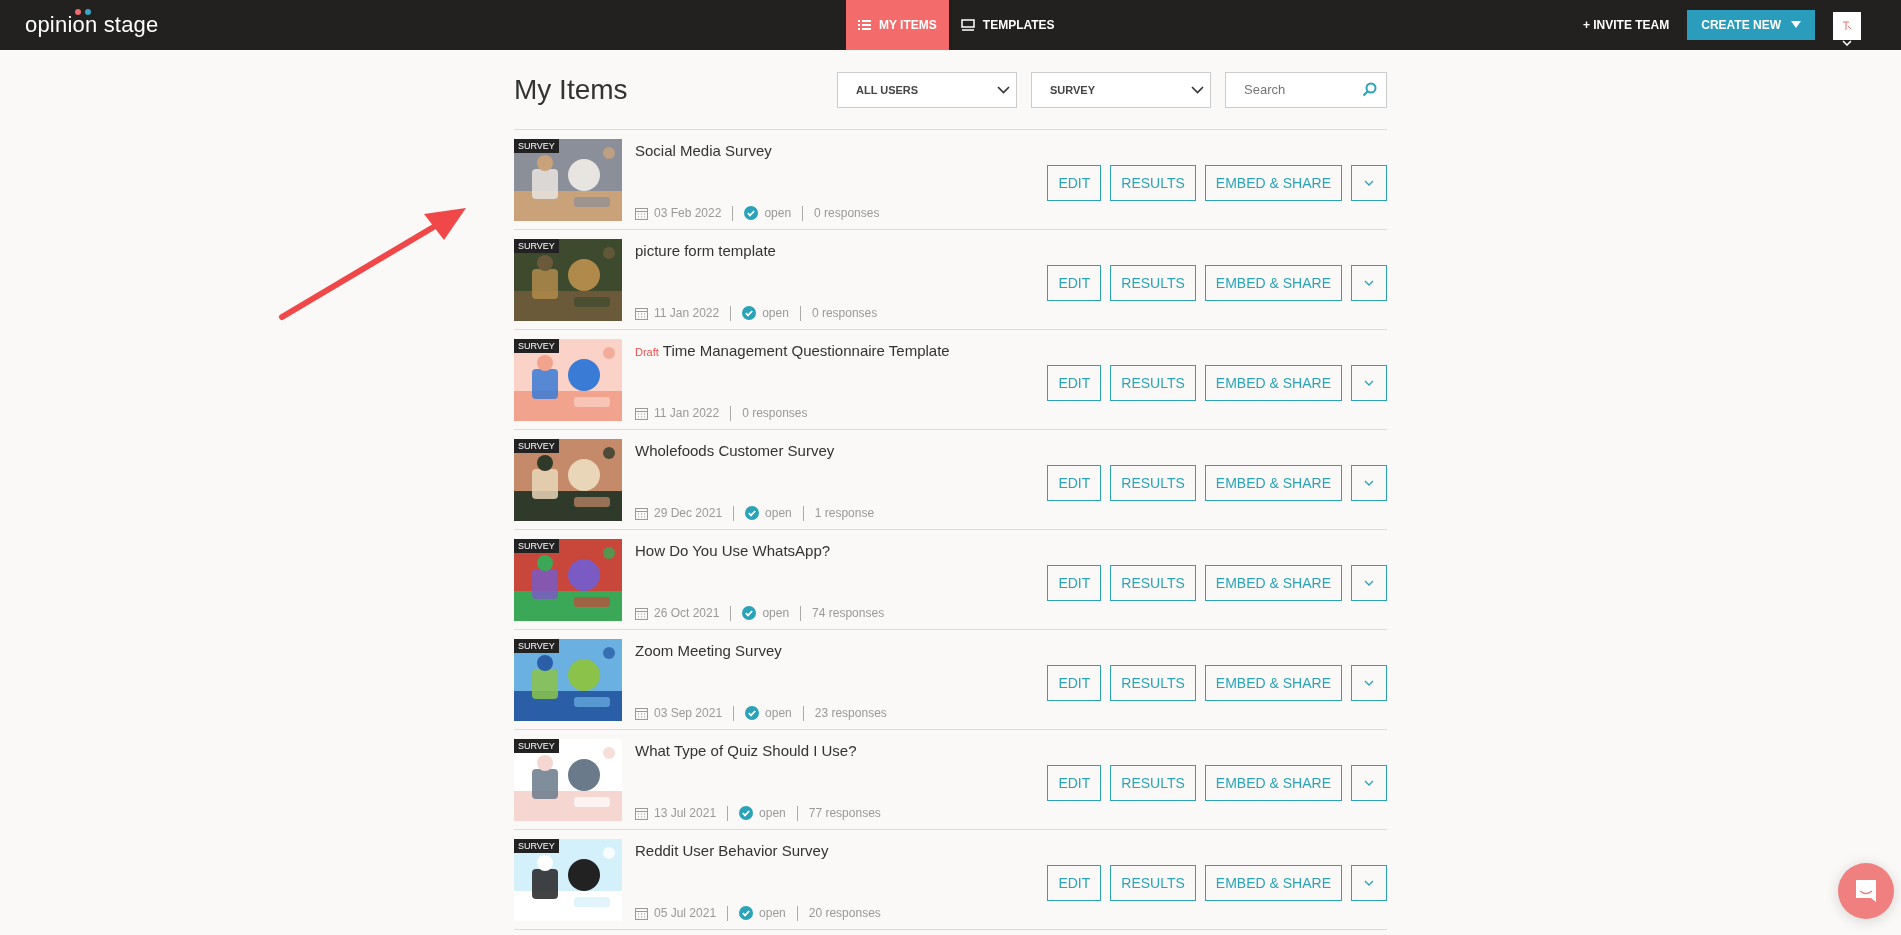 Image resolution: width=1901 pixels, height=935 pixels. What do you see at coordinates (703, 150) in the screenshot?
I see `item-title: Social Media Survey` at bounding box center [703, 150].